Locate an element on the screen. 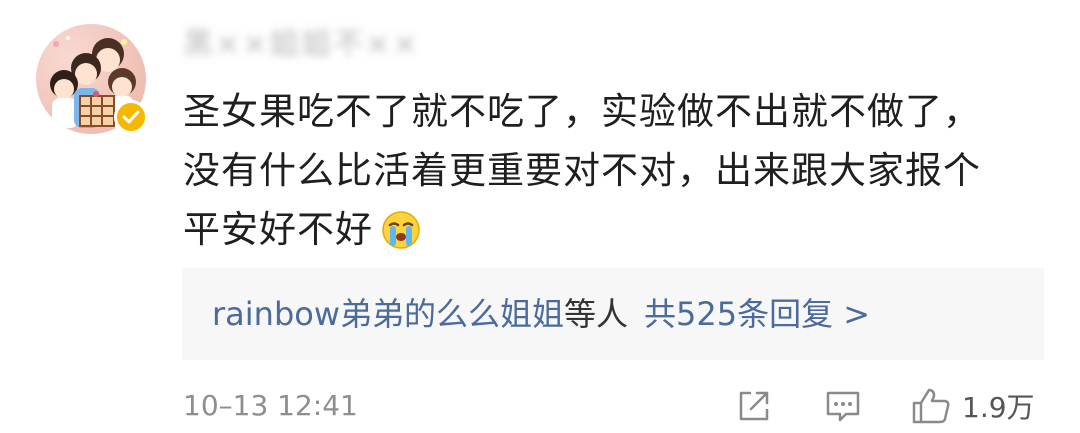 This screenshot has width=1080, height=433. comment-line-1: 圣女果吃不了就不吃了，实验做不出就不做了， is located at coordinates (582, 111).